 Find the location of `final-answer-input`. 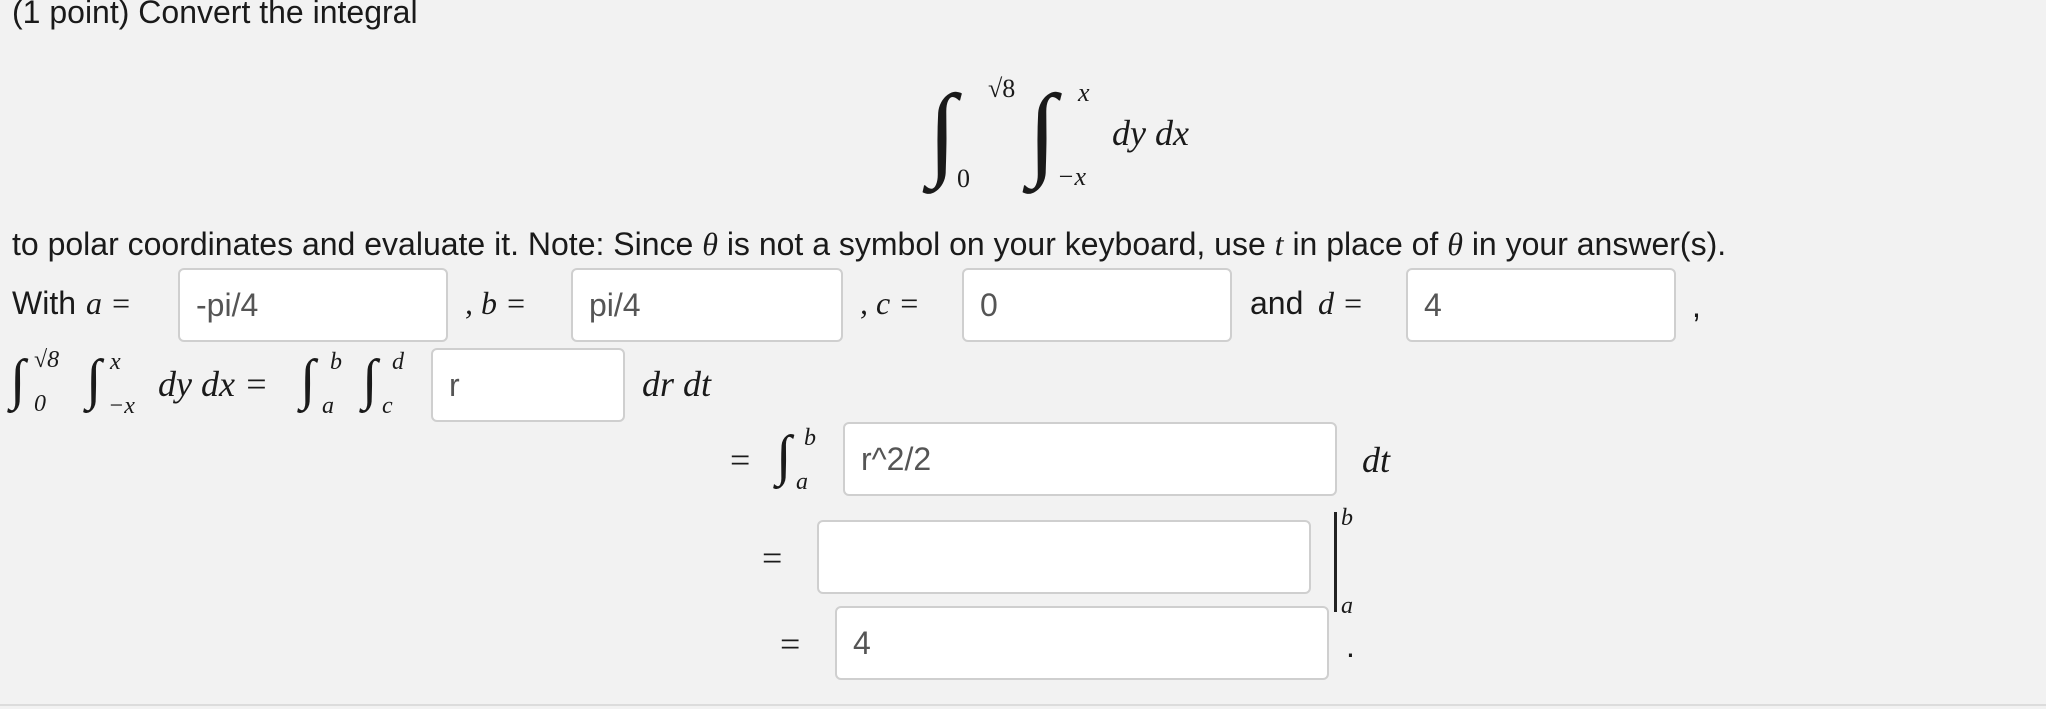

final-answer-input is located at coordinates (1082, 643).